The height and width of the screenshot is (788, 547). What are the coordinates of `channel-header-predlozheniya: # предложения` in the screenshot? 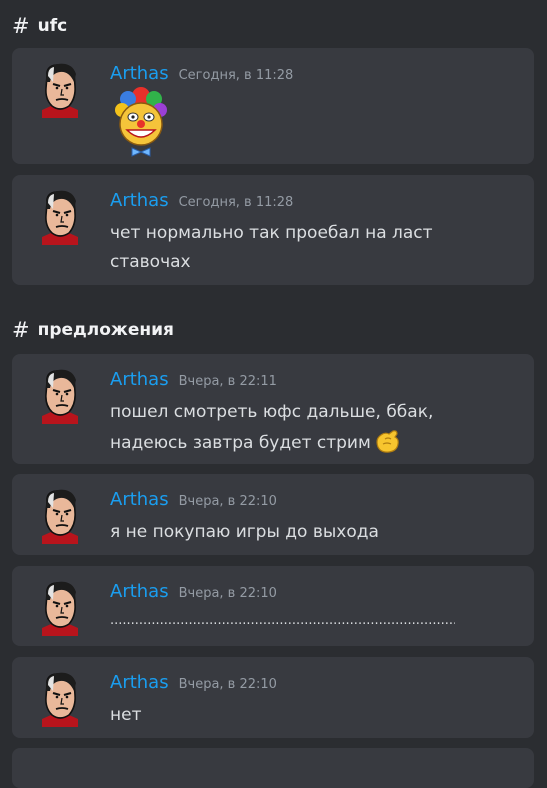 It's located at (93, 330).